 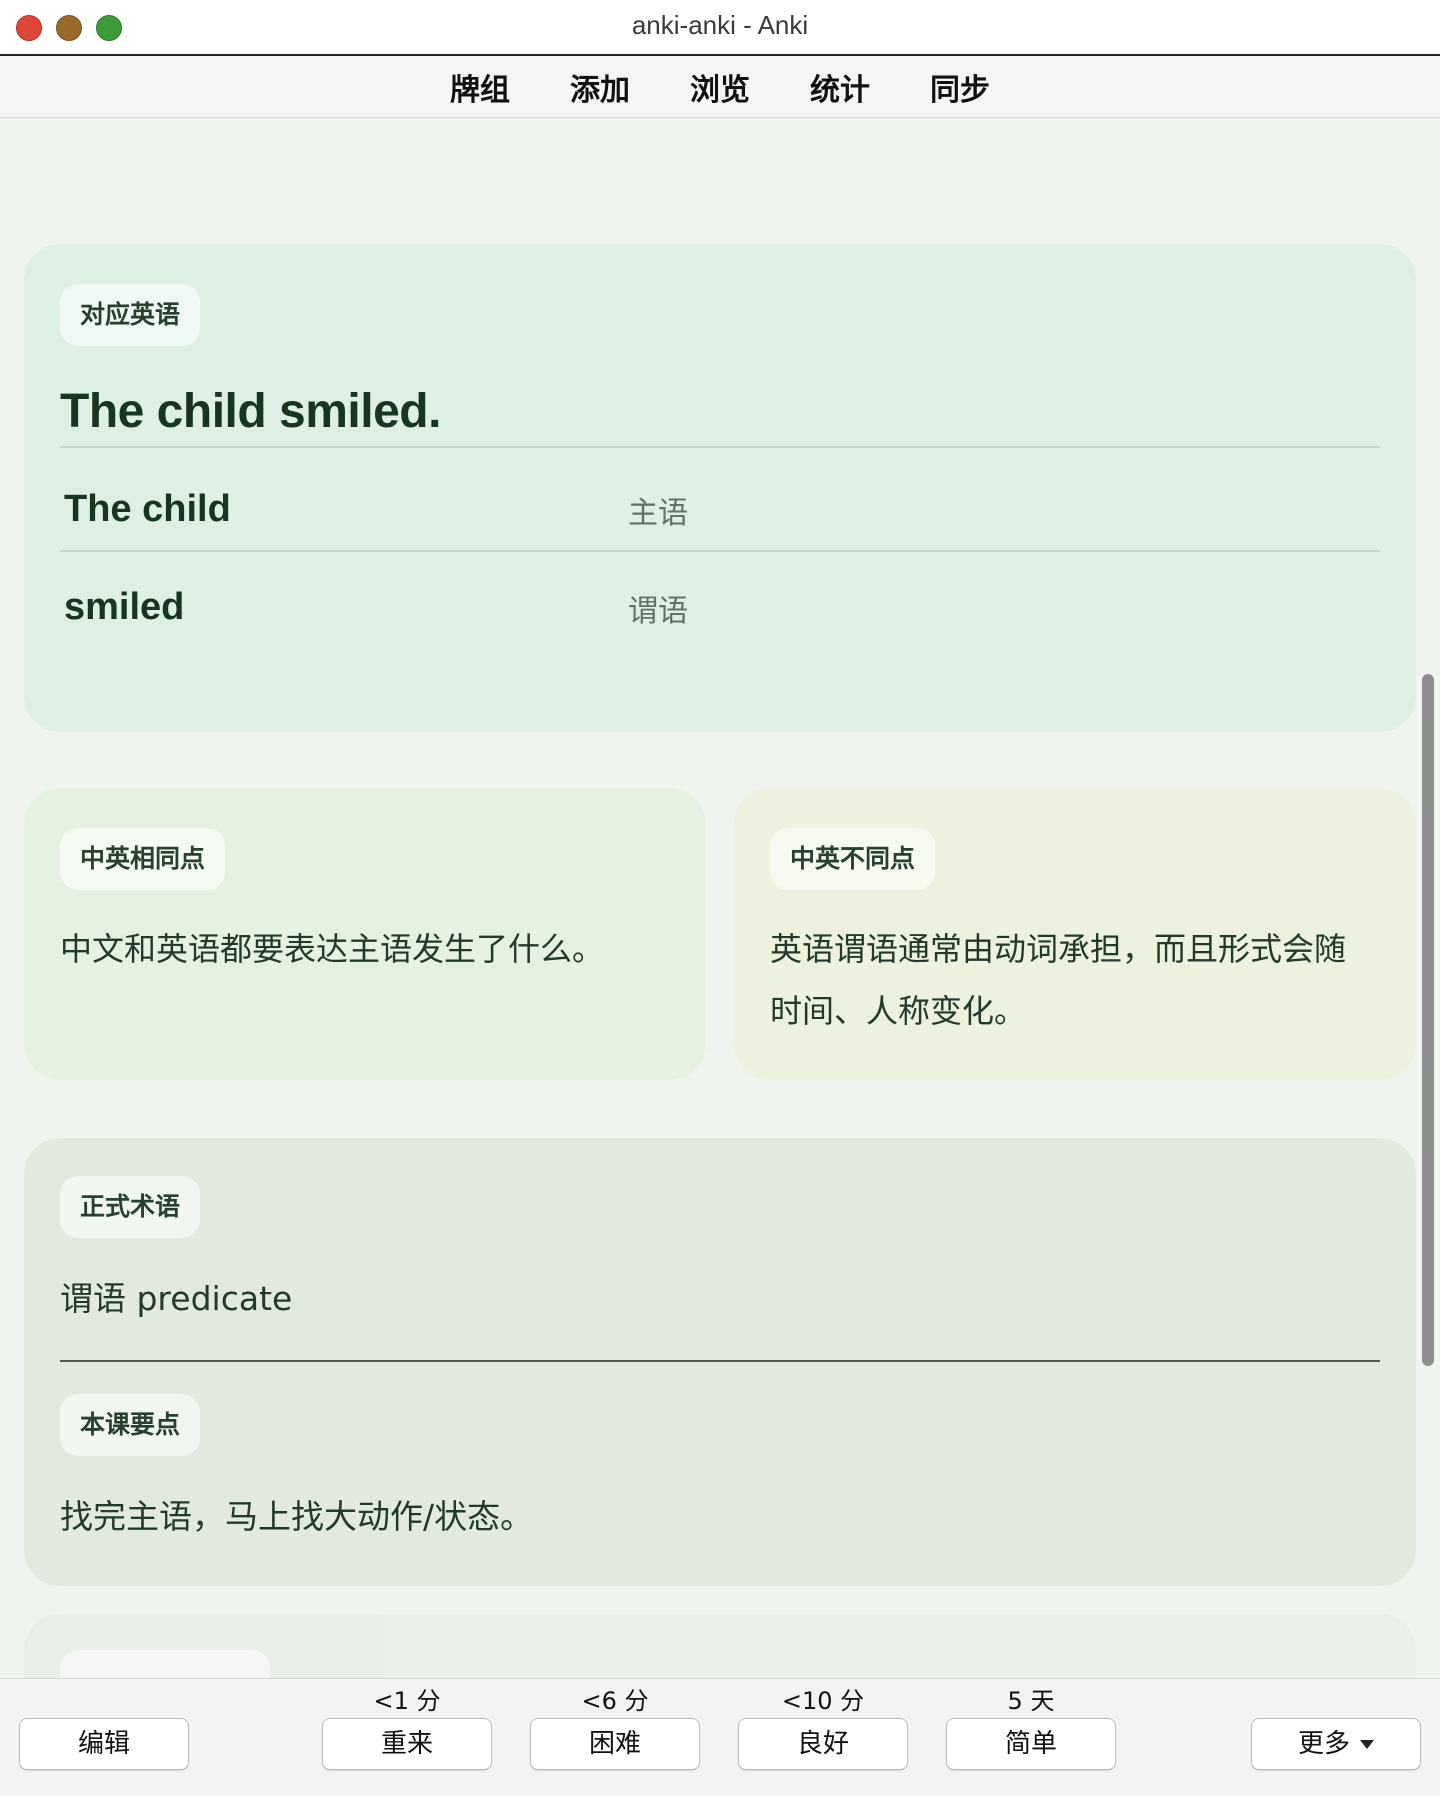 What do you see at coordinates (615, 1744) in the screenshot?
I see `hard-button: 困难` at bounding box center [615, 1744].